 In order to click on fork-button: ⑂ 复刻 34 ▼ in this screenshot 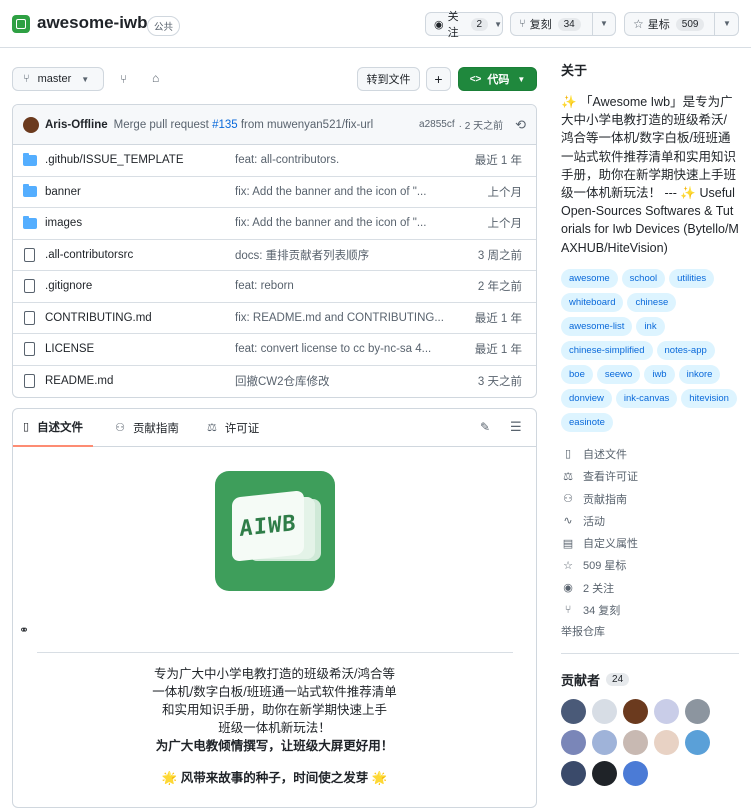, I will do `click(563, 24)`.